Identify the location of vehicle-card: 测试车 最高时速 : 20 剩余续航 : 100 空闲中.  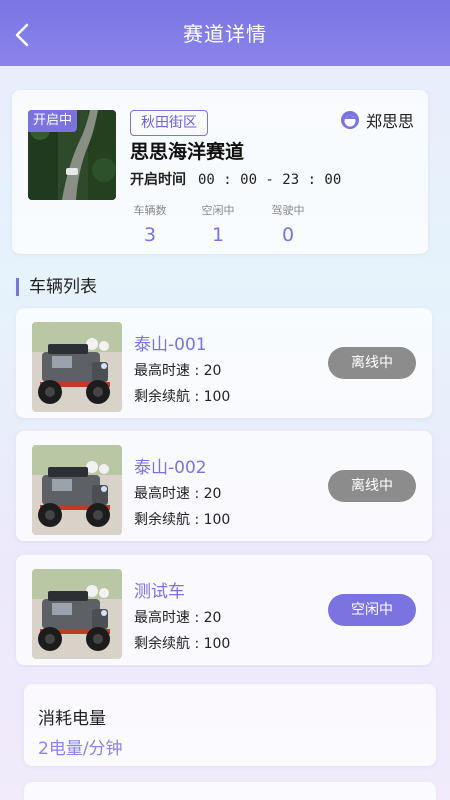
(224, 610).